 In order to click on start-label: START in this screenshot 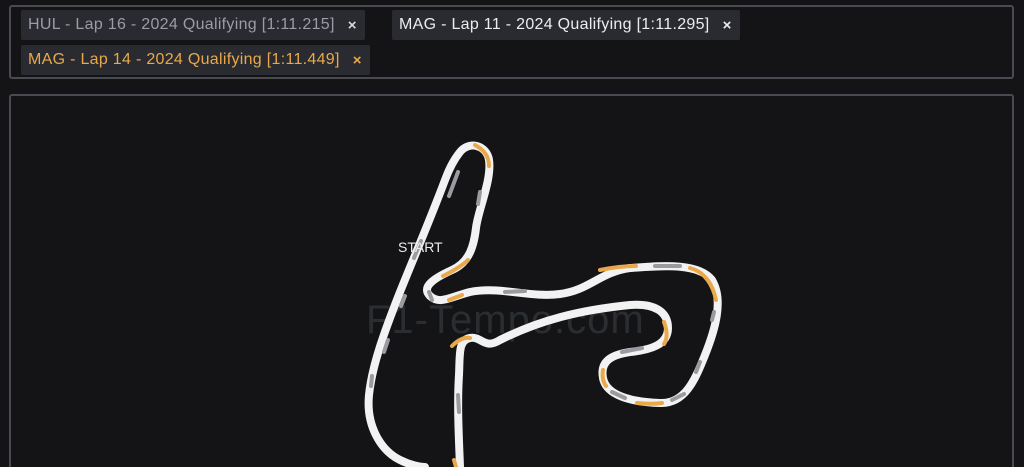, I will do `click(420, 247)`.